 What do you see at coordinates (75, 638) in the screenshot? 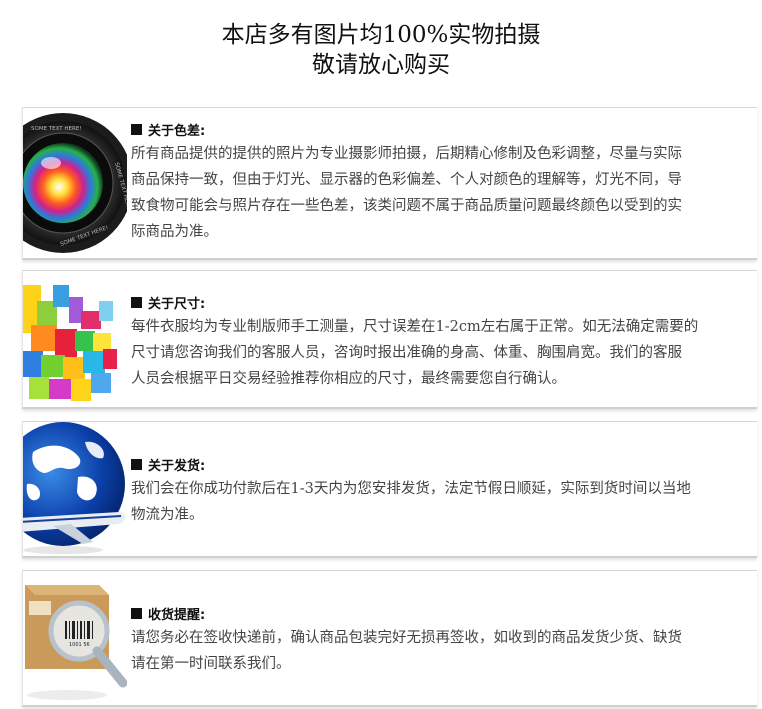
I see `package-magnifier-image: 1001 56` at bounding box center [75, 638].